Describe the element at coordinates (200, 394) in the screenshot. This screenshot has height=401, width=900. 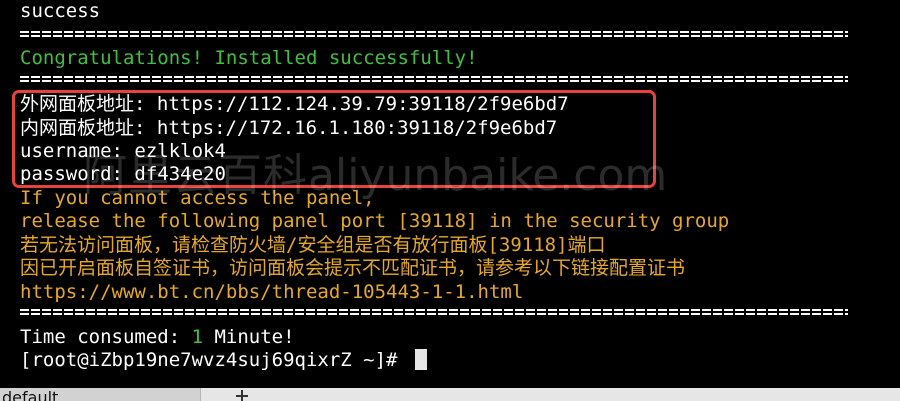
I see `tab-divider` at that location.